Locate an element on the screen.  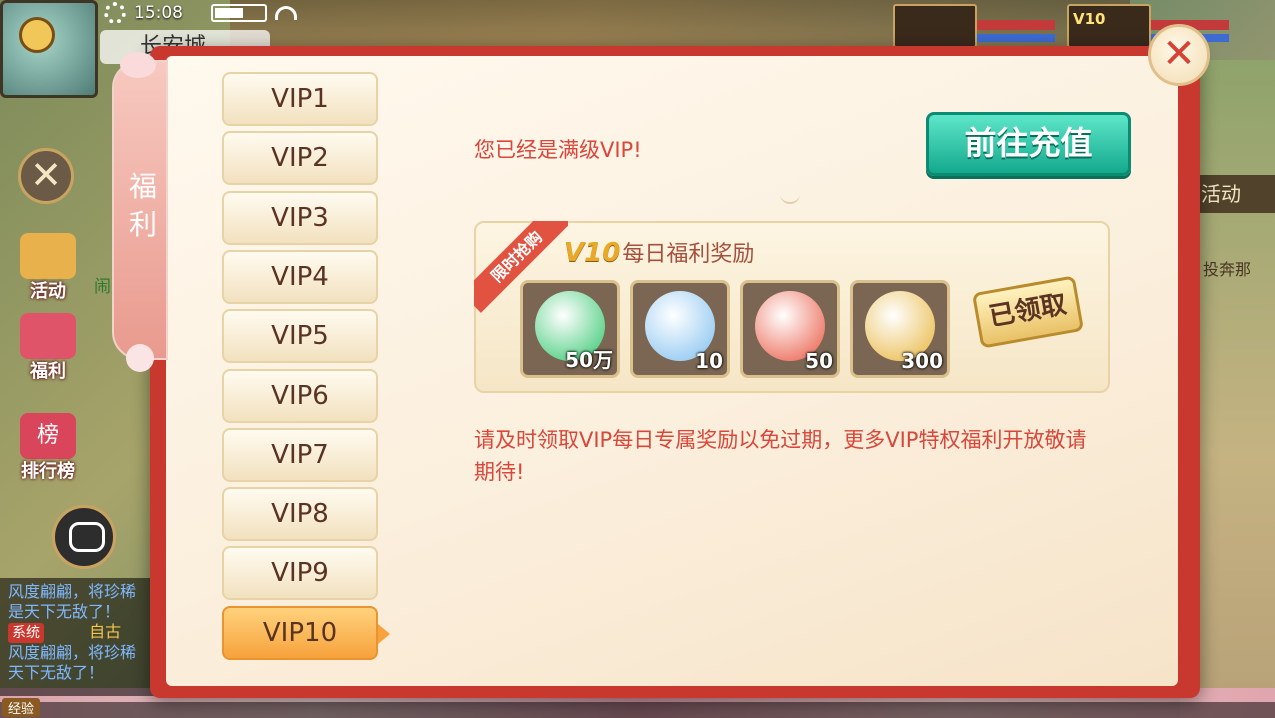
clock: 15:08 is located at coordinates (158, 13).